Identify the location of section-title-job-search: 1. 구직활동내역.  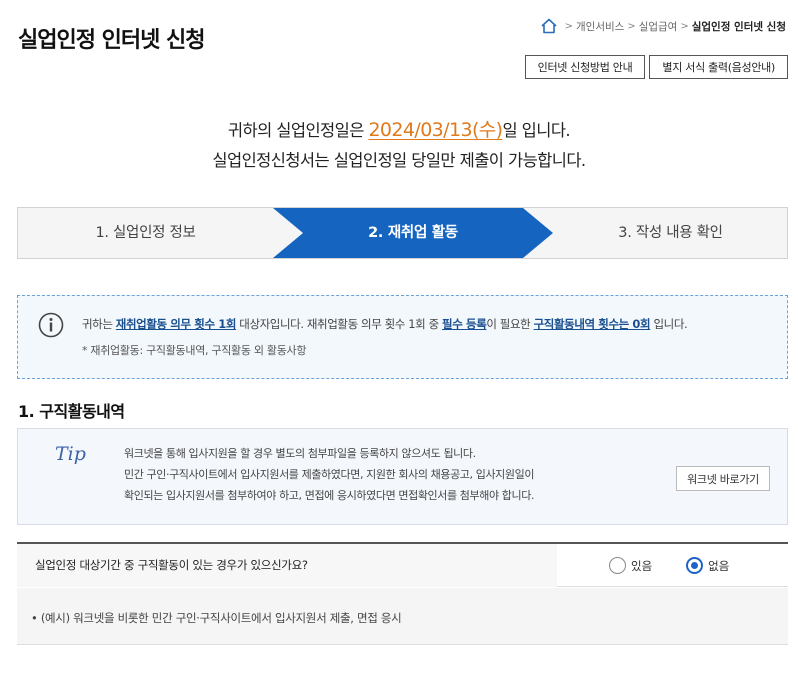
(71, 411).